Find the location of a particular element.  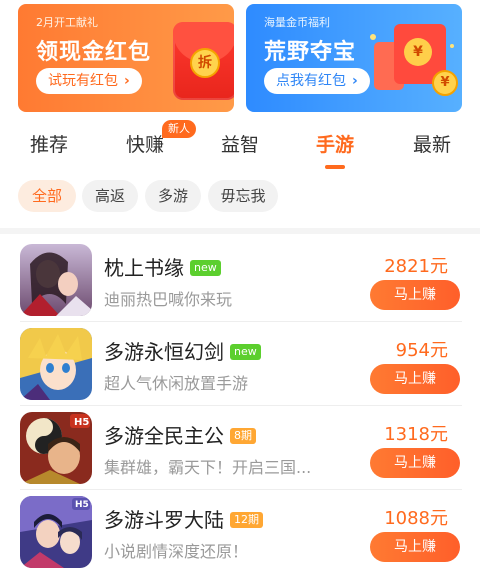

list-item: 多游永恒幻剑 new 超人气休闲放置手游 954元 马上赚 is located at coordinates (240, 364).